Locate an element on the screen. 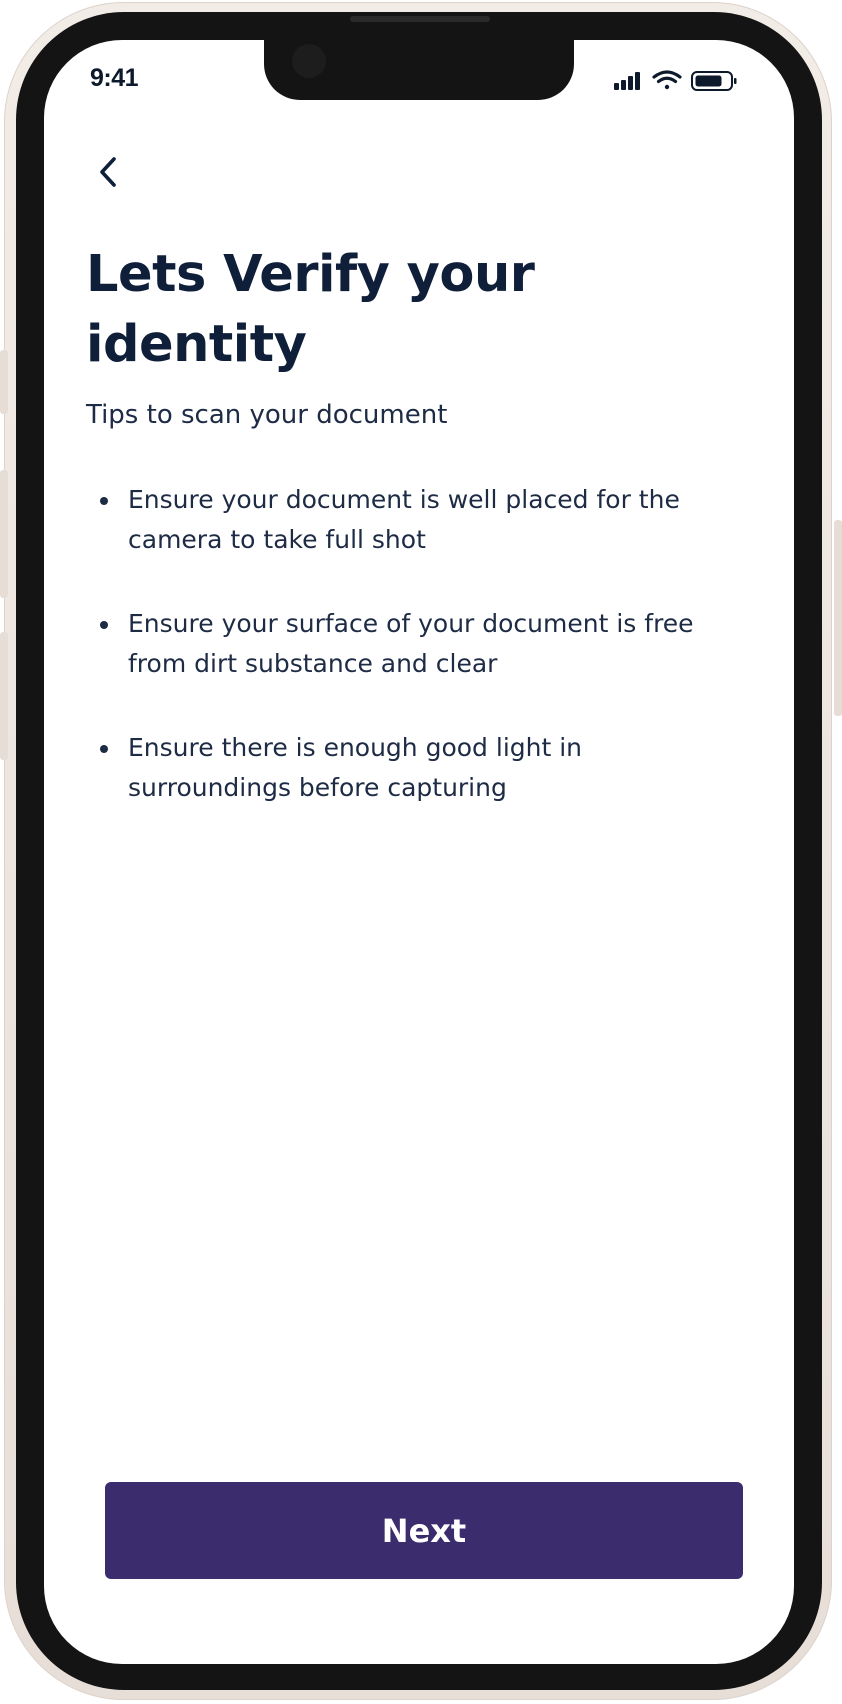 This screenshot has width=842, height=1704. earpiece-speaker is located at coordinates (420, 19).